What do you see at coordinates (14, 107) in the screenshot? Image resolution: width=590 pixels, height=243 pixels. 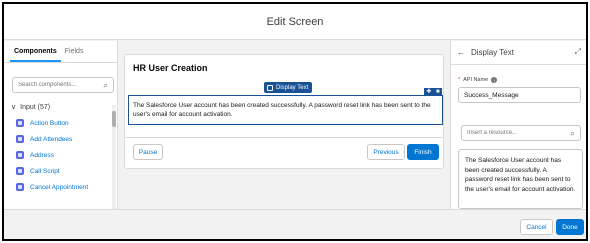 I see `chevron-down-icon: ∨` at bounding box center [14, 107].